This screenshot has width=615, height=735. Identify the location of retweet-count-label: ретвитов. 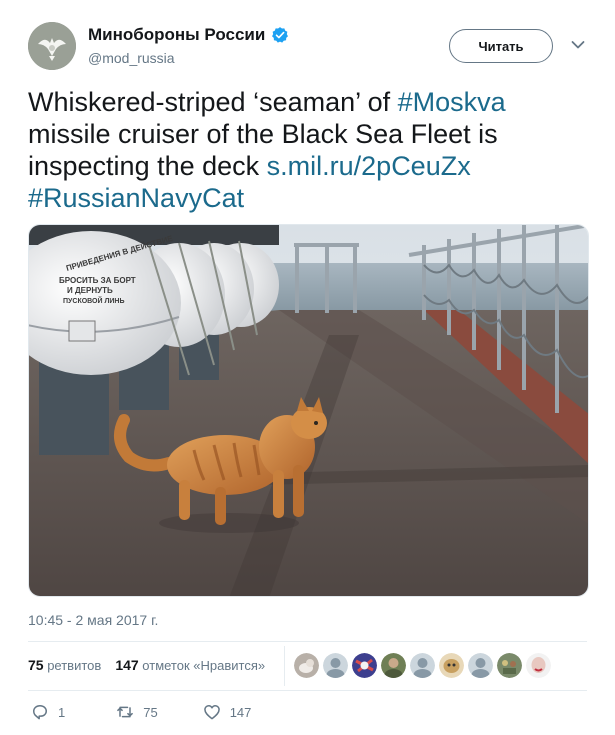
(74, 665).